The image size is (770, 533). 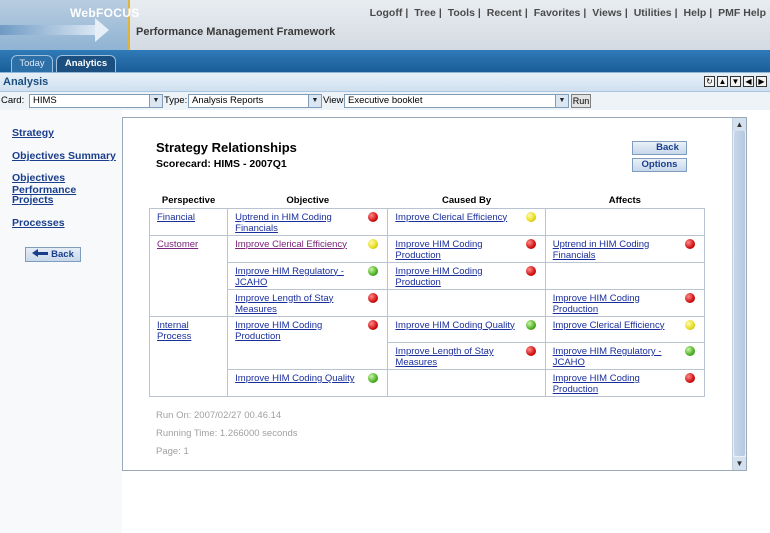 I want to click on perspective-link: Internal Process, so click(x=174, y=331).